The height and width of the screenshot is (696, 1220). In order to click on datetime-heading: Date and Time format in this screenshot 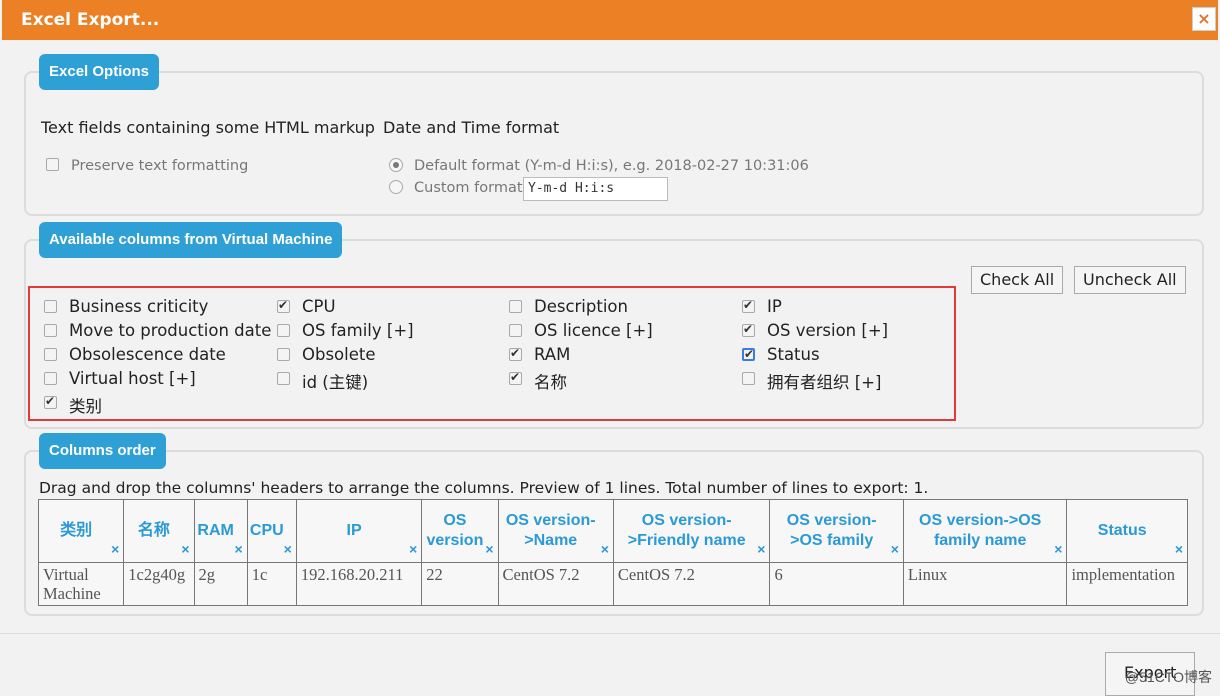, I will do `click(471, 127)`.